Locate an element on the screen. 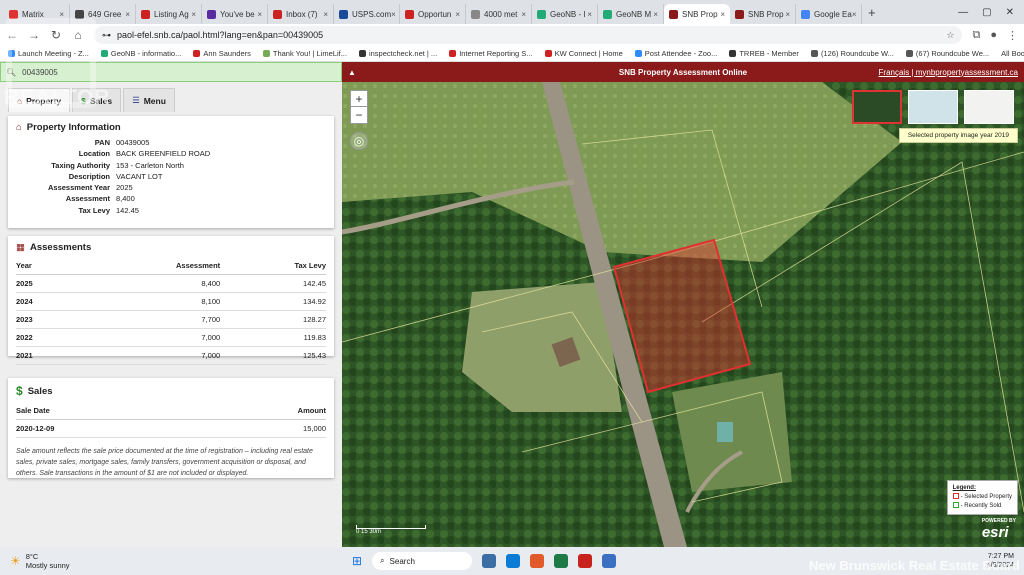  property-info-row: Taxing Authority 153 - Carleton North is located at coordinates (171, 165).